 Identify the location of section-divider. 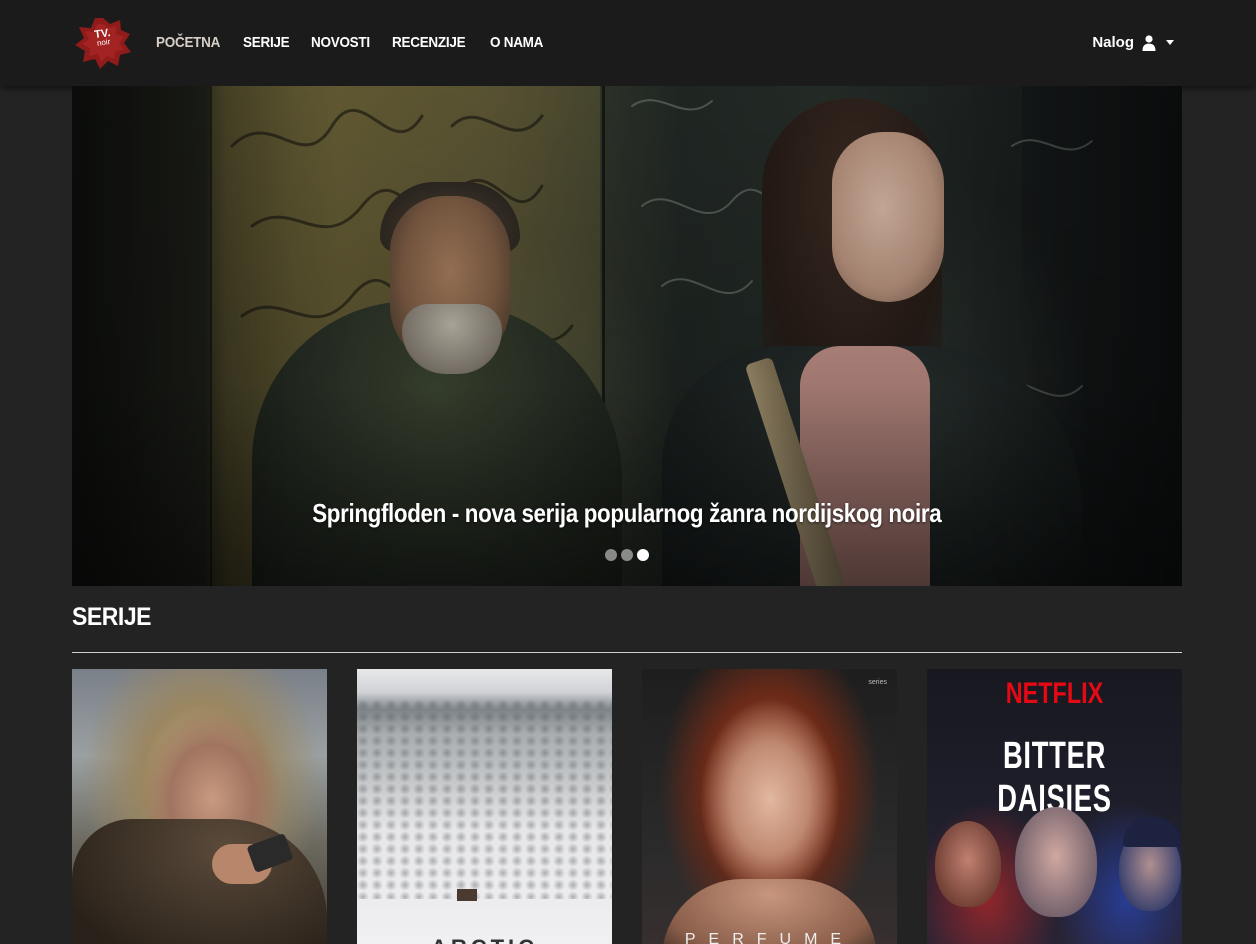
(627, 652).